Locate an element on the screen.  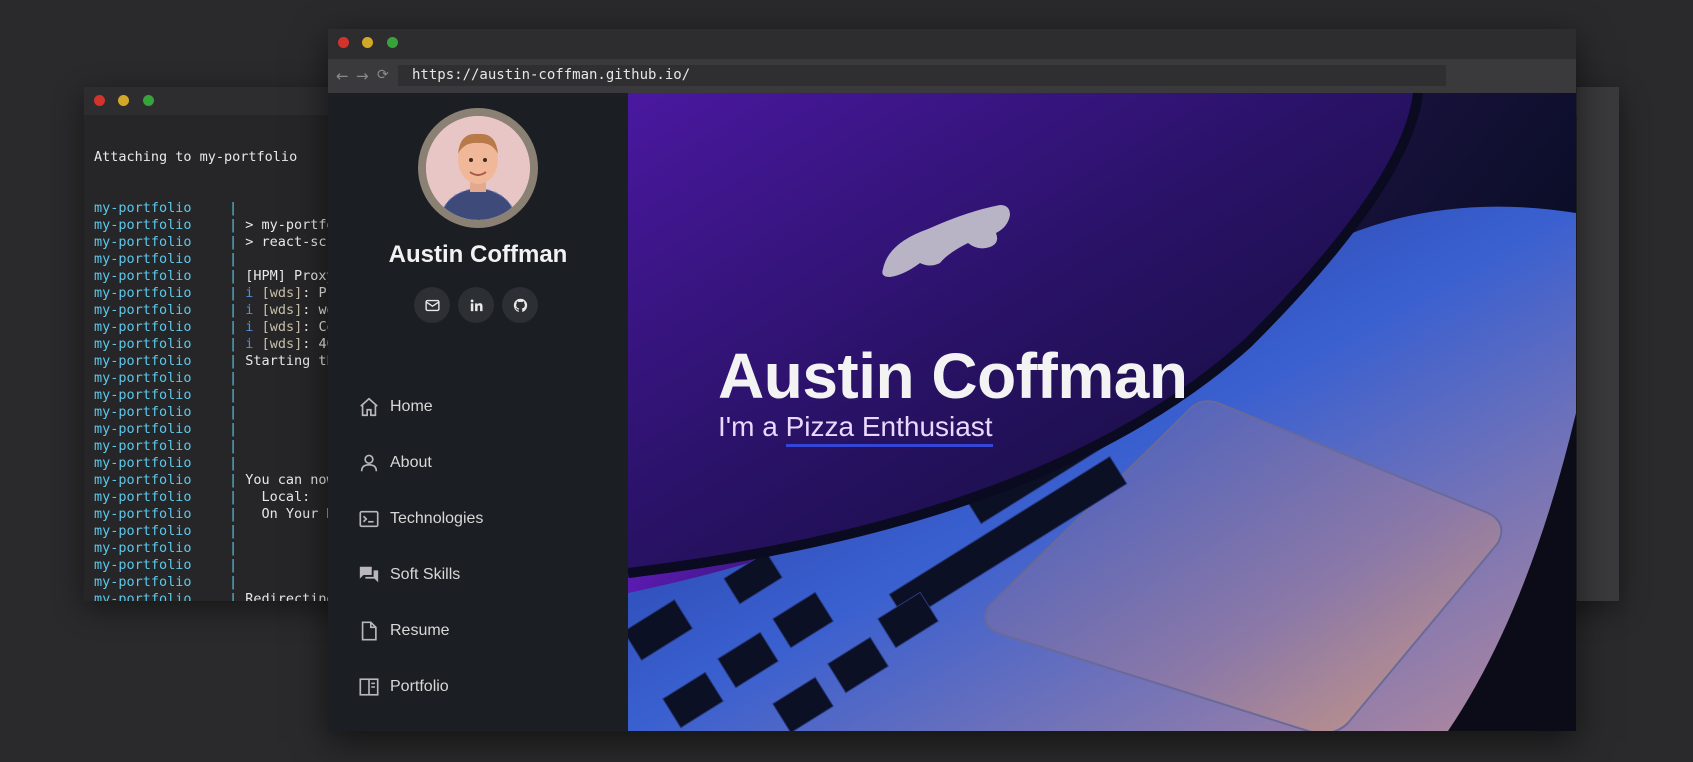
sidebar-item-label: Resume is located at coordinates (420, 630).